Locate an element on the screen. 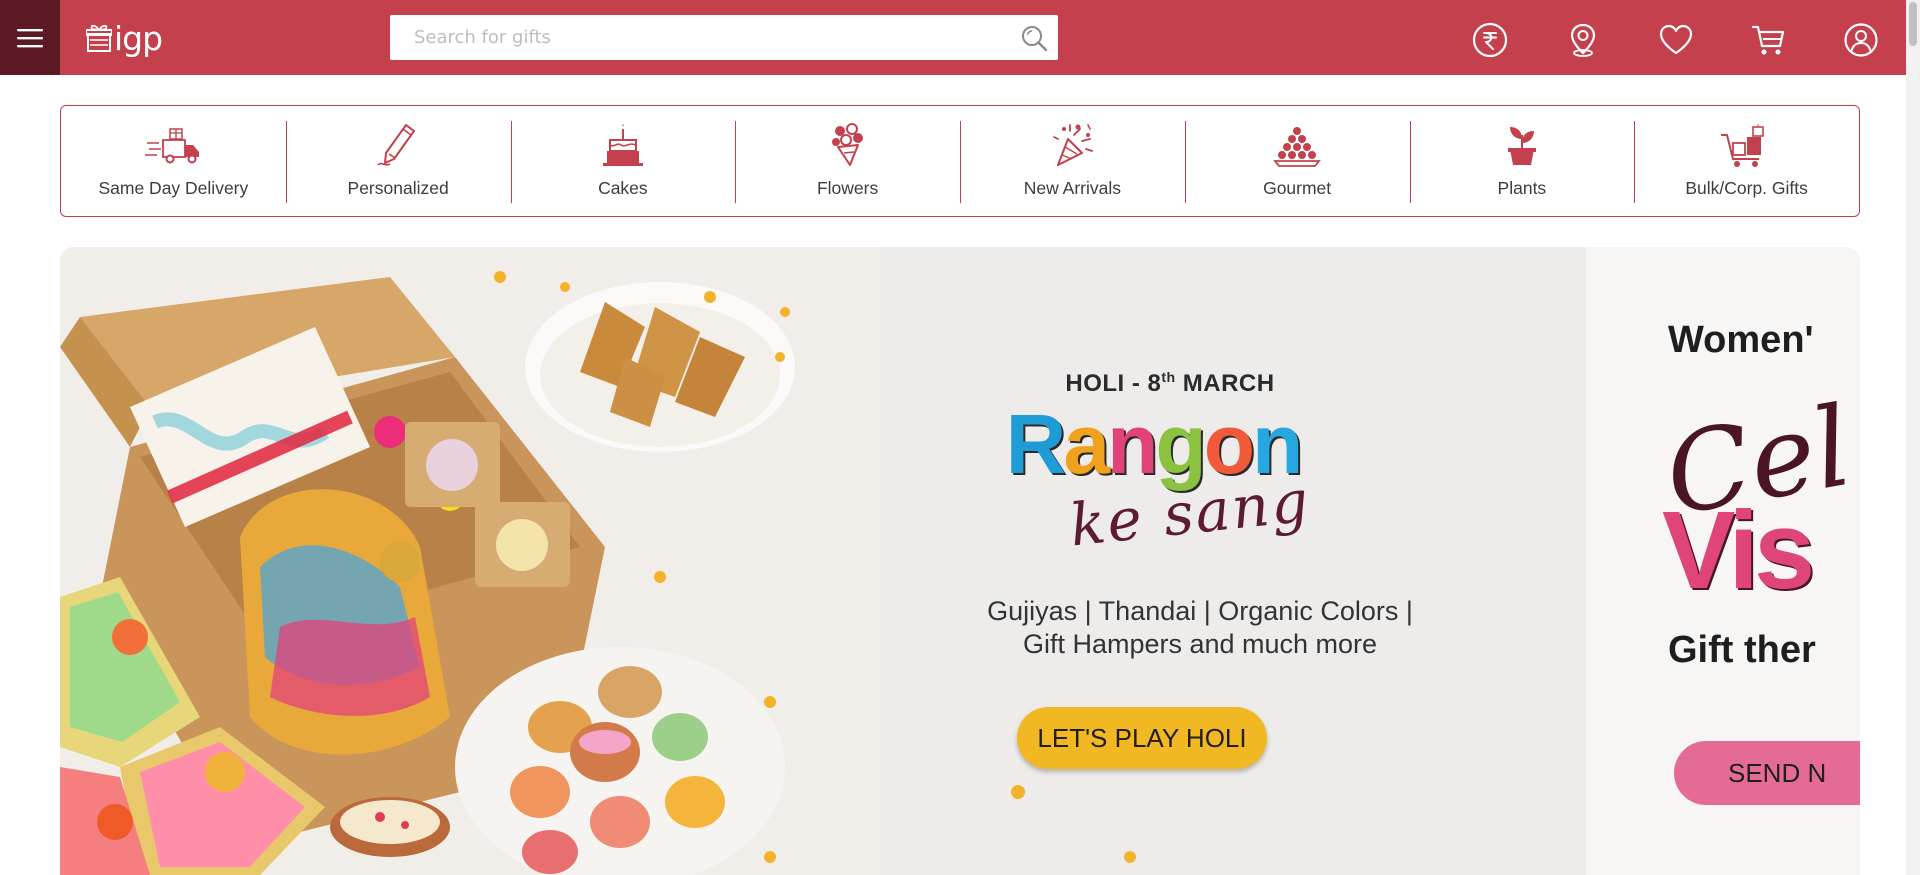  category-label: Bulk/Corp. Gifts is located at coordinates (1746, 188).